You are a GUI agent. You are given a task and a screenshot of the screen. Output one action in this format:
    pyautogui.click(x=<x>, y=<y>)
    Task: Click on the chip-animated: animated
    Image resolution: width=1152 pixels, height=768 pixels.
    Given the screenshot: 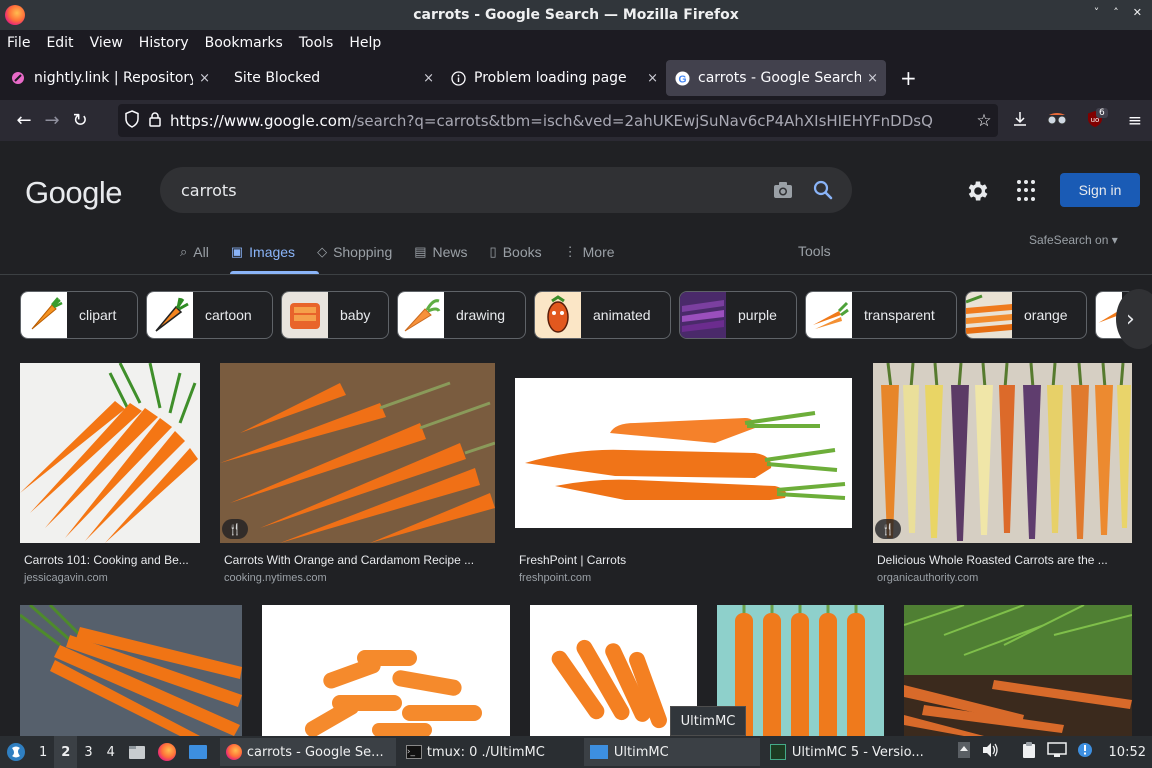 What is the action you would take?
    pyautogui.click(x=602, y=315)
    